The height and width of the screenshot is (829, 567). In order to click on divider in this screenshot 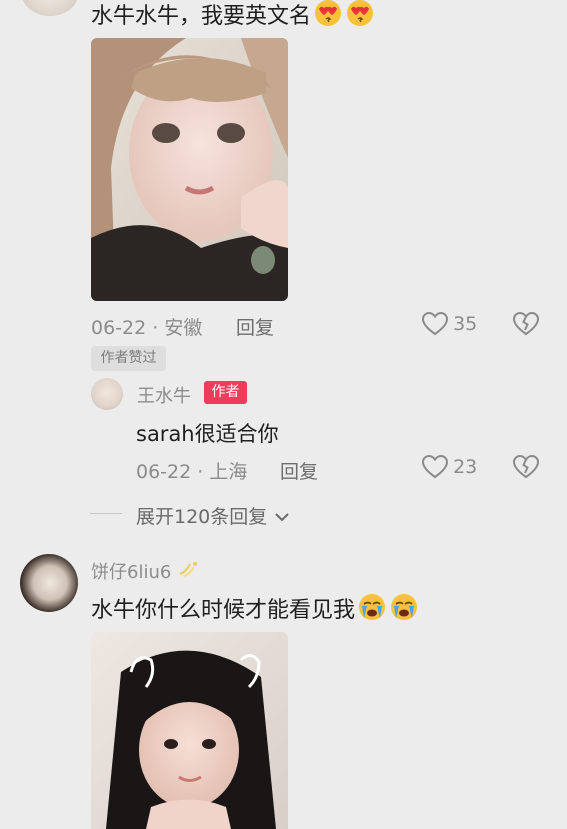, I will do `click(106, 513)`.